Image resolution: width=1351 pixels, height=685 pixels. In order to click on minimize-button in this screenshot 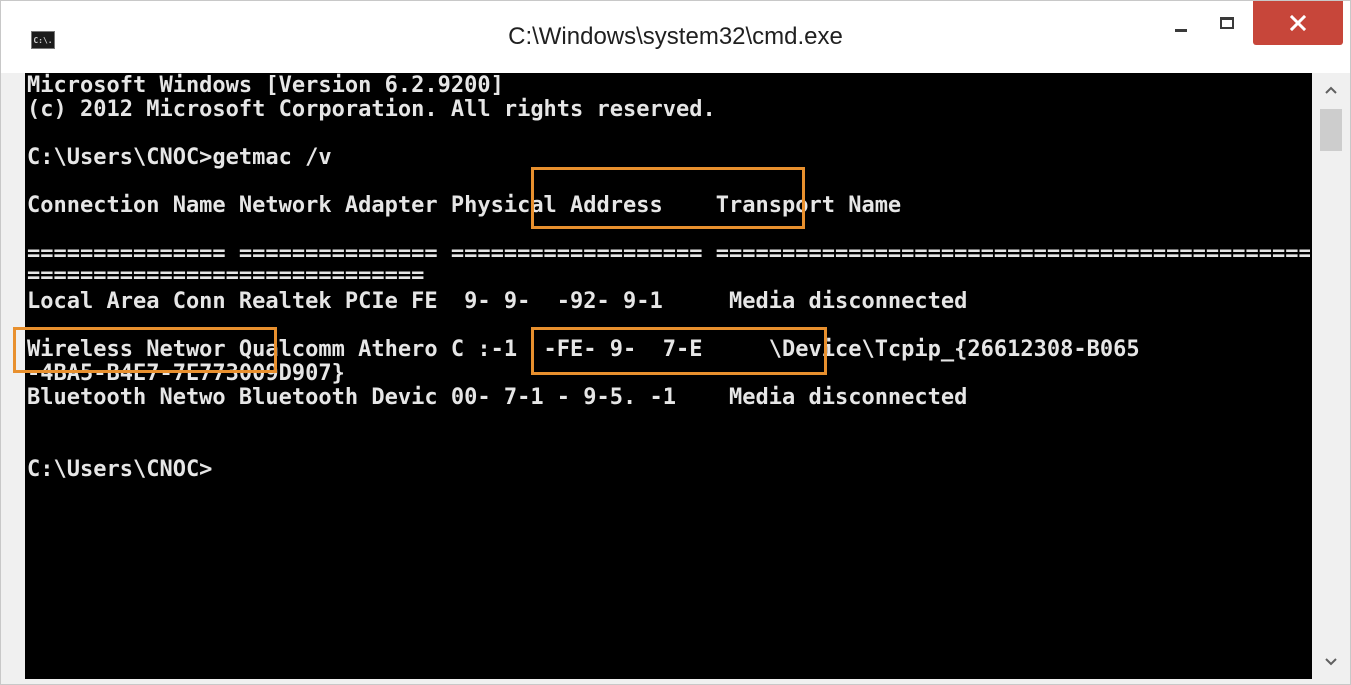, I will do `click(1181, 23)`.